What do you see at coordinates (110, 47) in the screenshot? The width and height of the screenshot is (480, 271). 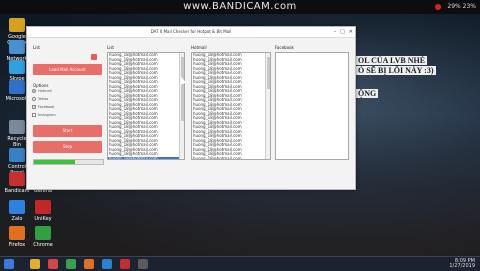 I see `list-panel-label: List` at bounding box center [110, 47].